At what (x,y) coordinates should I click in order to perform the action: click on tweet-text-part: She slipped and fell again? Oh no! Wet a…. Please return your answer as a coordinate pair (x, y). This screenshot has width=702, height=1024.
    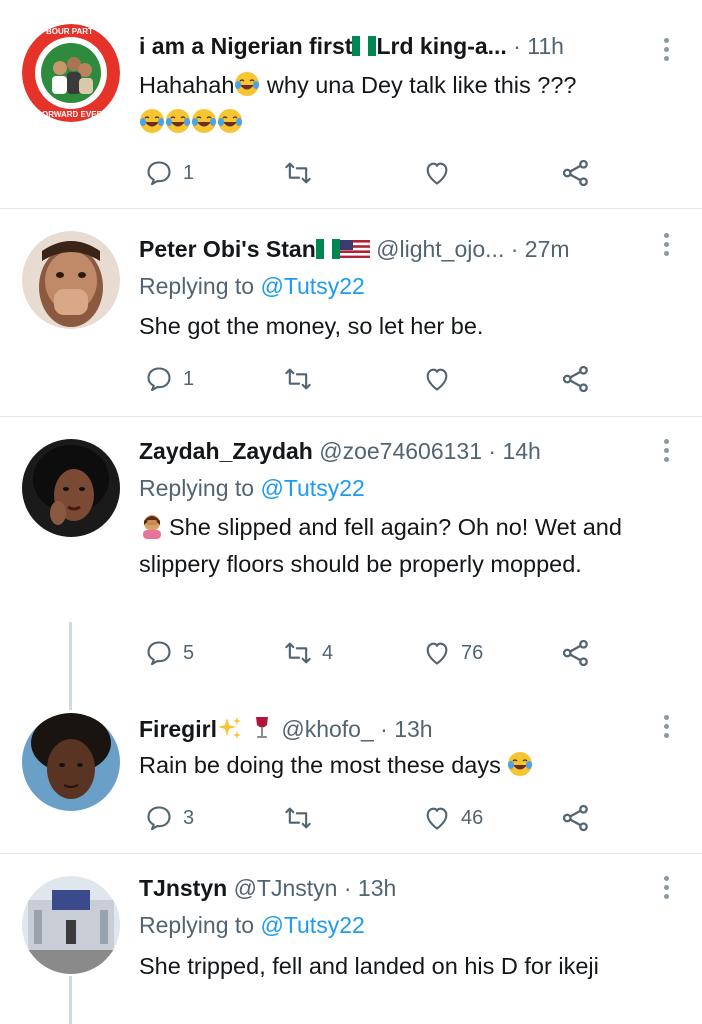
    Looking at the image, I should click on (380, 545).